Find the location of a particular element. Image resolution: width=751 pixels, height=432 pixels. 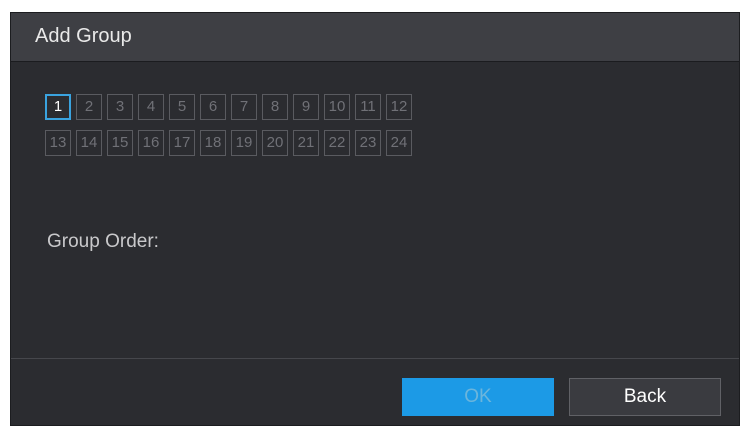

channel-button-2: 2 is located at coordinates (89, 107).